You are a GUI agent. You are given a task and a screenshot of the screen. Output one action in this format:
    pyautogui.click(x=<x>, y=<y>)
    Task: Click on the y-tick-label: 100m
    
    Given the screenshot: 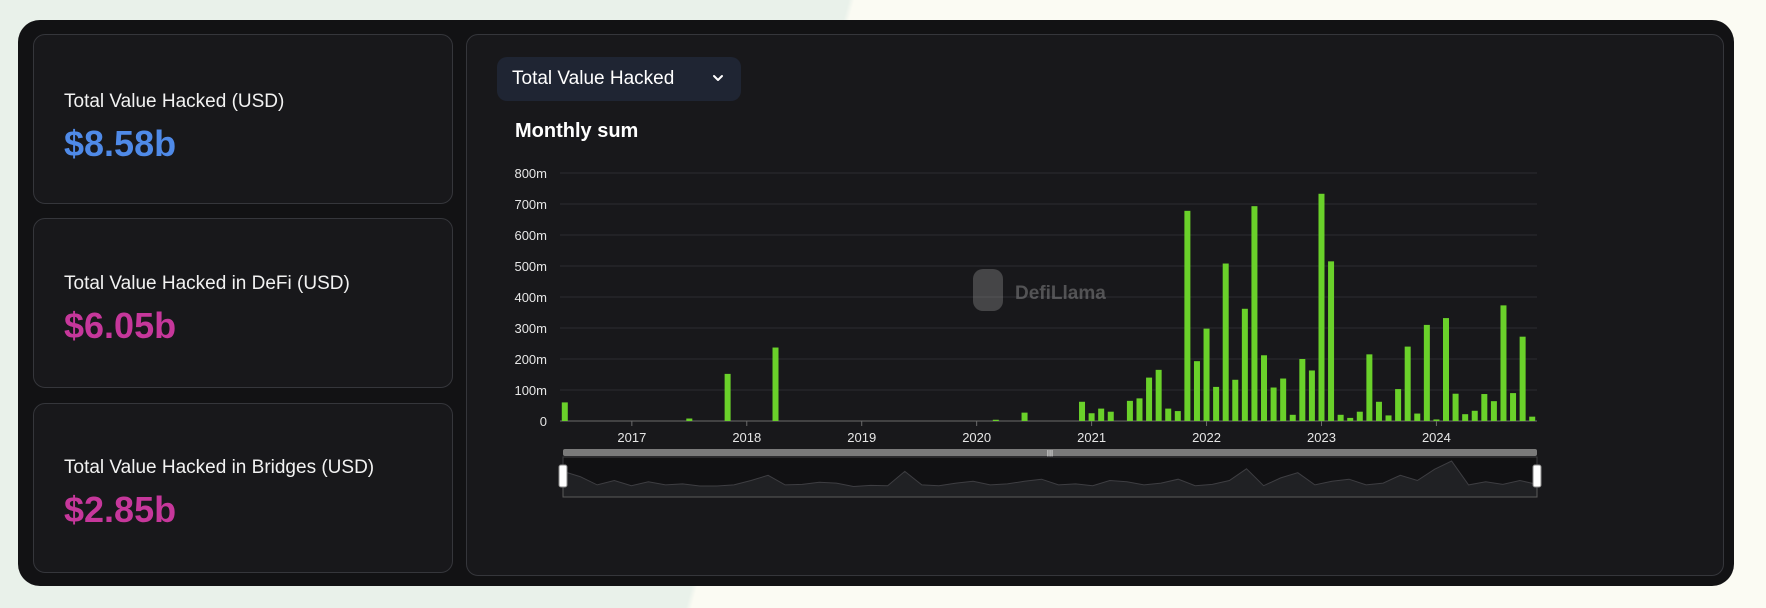 What is the action you would take?
    pyautogui.click(x=530, y=390)
    